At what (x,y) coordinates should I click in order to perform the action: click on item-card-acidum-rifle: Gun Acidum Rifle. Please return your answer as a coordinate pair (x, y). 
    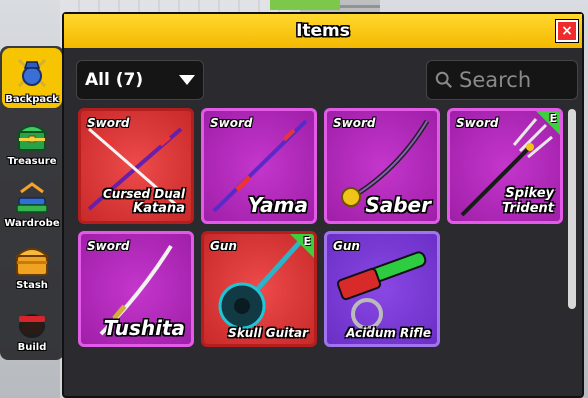
    Looking at the image, I should click on (382, 289).